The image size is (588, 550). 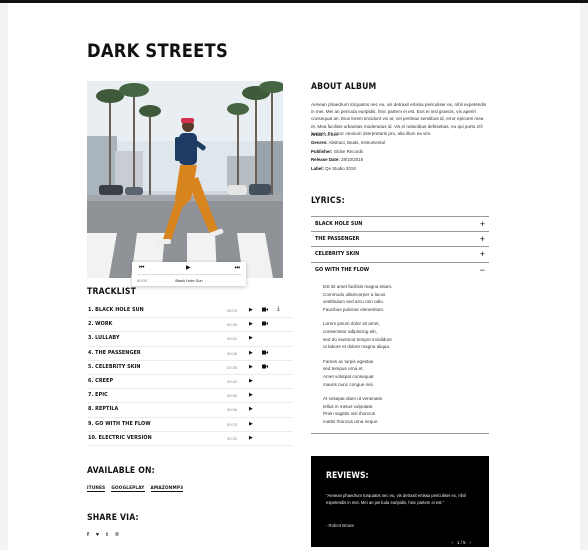 I want to click on track-name: 7. EPIC, so click(x=98, y=395).